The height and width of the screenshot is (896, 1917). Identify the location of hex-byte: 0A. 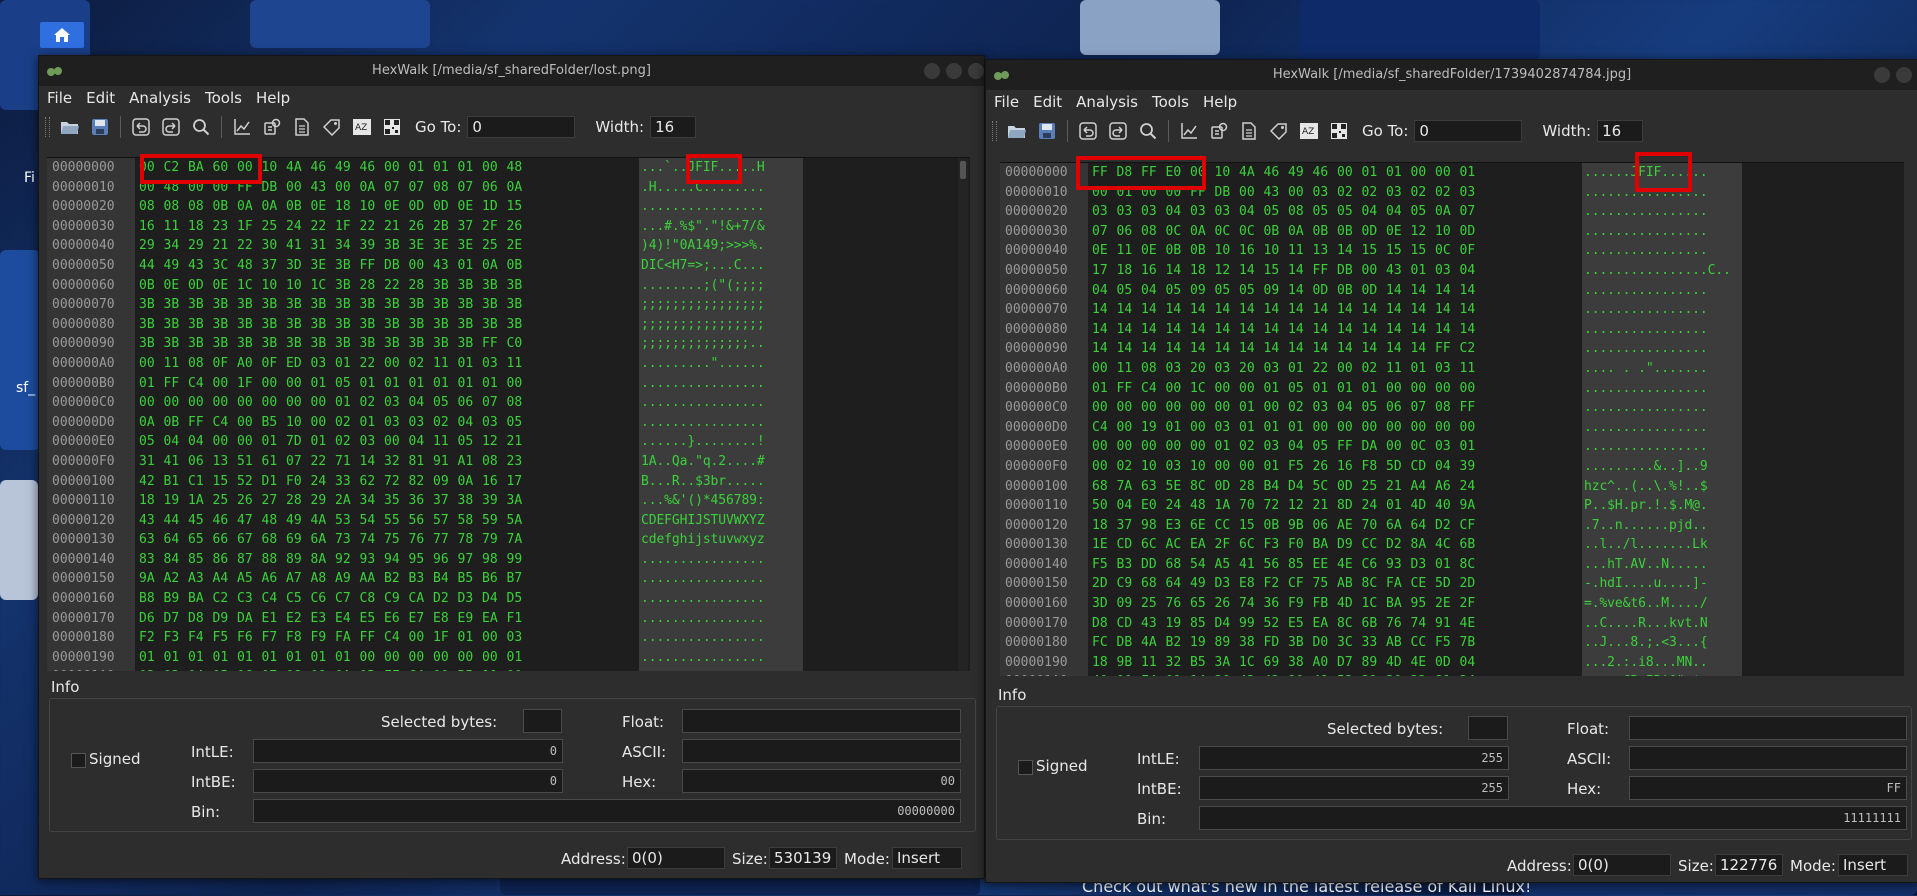
(470, 482).